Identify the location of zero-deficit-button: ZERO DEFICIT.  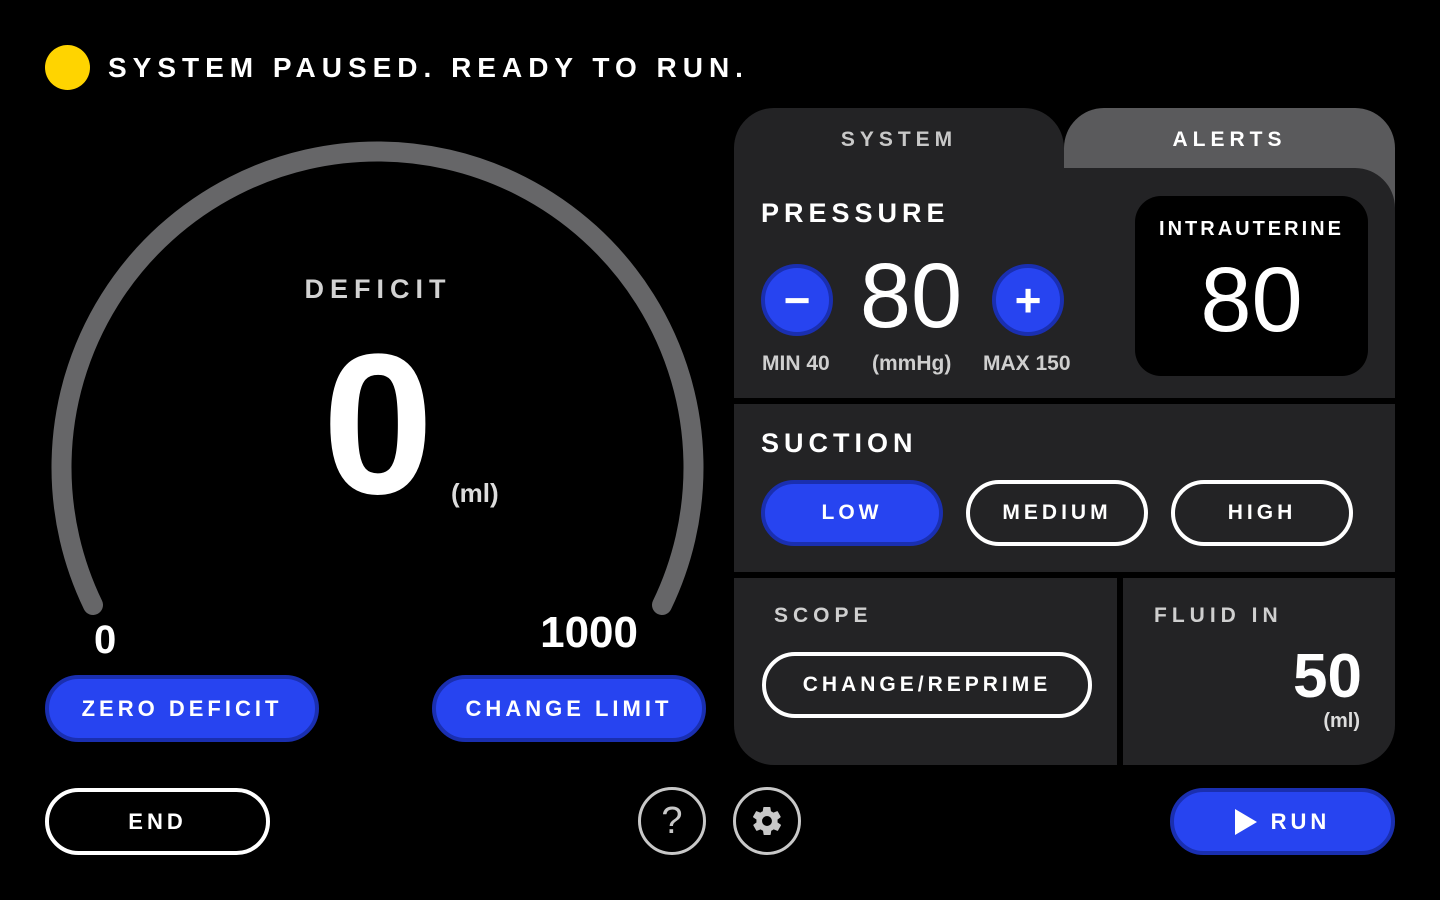
(182, 708).